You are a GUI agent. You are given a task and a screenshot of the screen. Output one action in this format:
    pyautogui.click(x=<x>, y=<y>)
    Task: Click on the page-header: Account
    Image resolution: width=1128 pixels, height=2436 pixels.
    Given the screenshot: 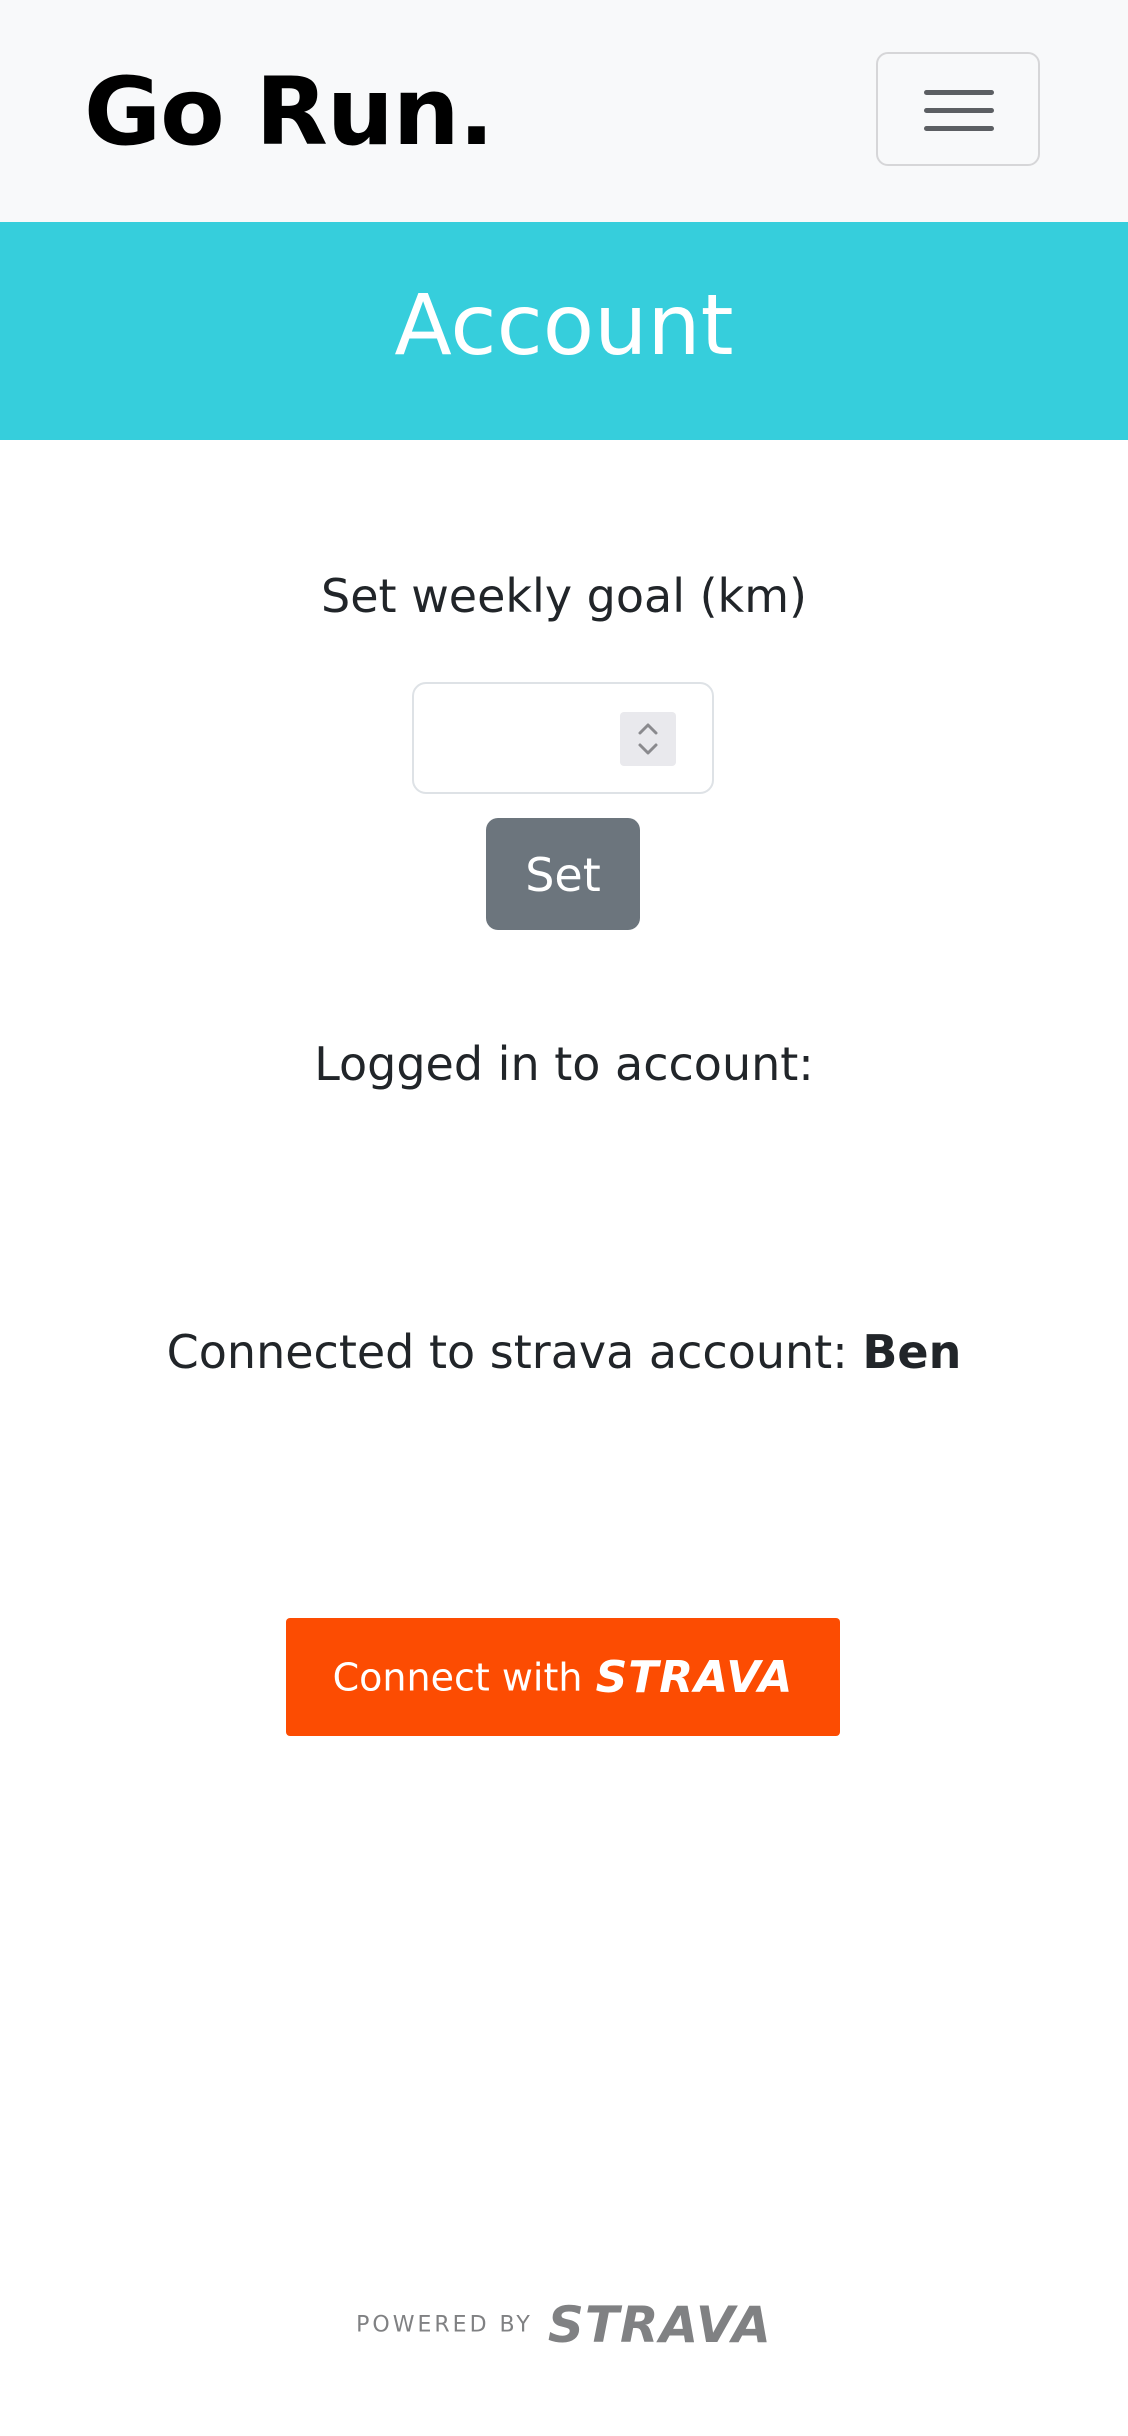 What is the action you would take?
    pyautogui.click(x=564, y=331)
    